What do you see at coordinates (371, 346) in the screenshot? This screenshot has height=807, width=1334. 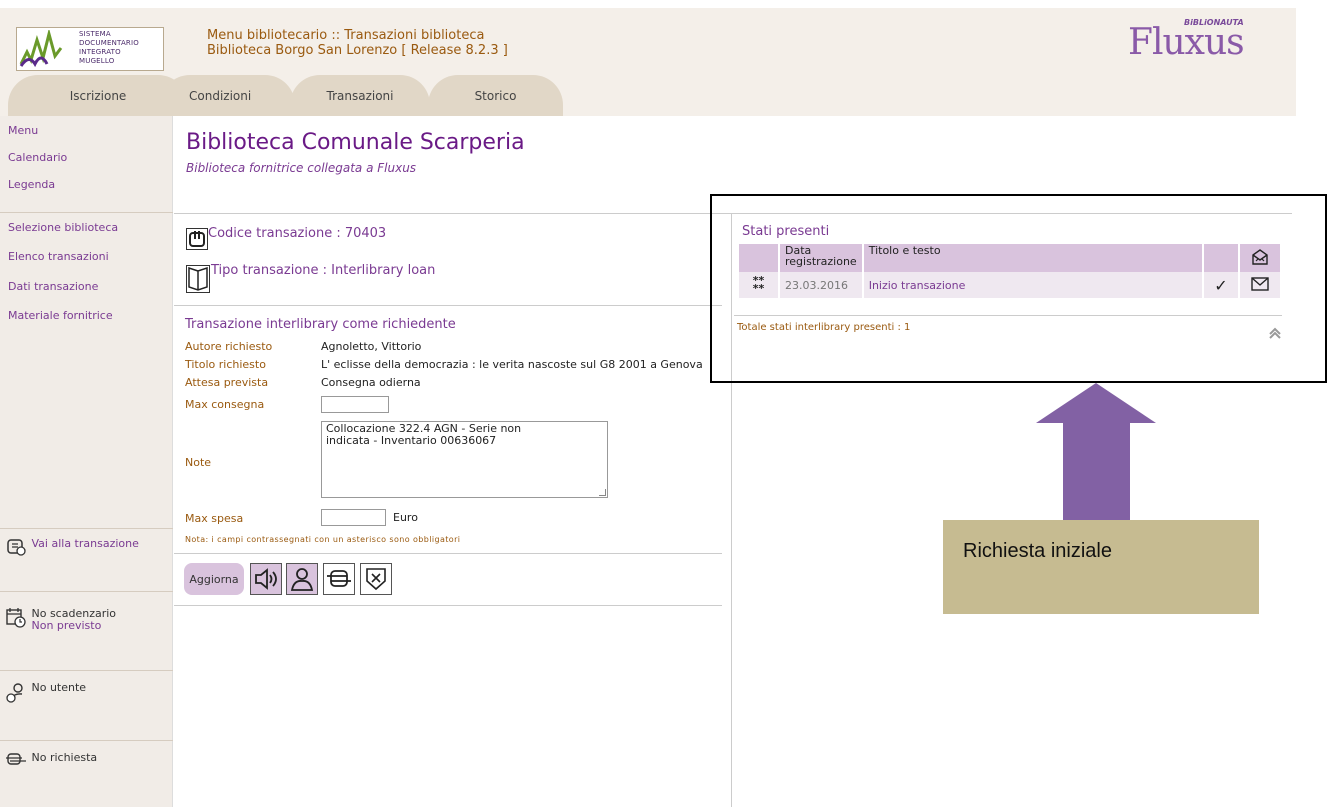 I see `autore-value: Agnoletto, Vittorio` at bounding box center [371, 346].